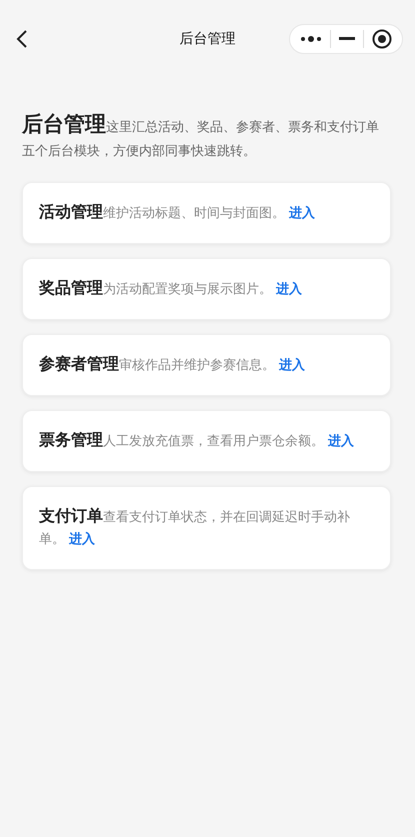 Image resolution: width=415 pixels, height=837 pixels. What do you see at coordinates (172, 364) in the screenshot?
I see `module-description: 参赛者管理审核作品并维护参赛信息。 进入` at bounding box center [172, 364].